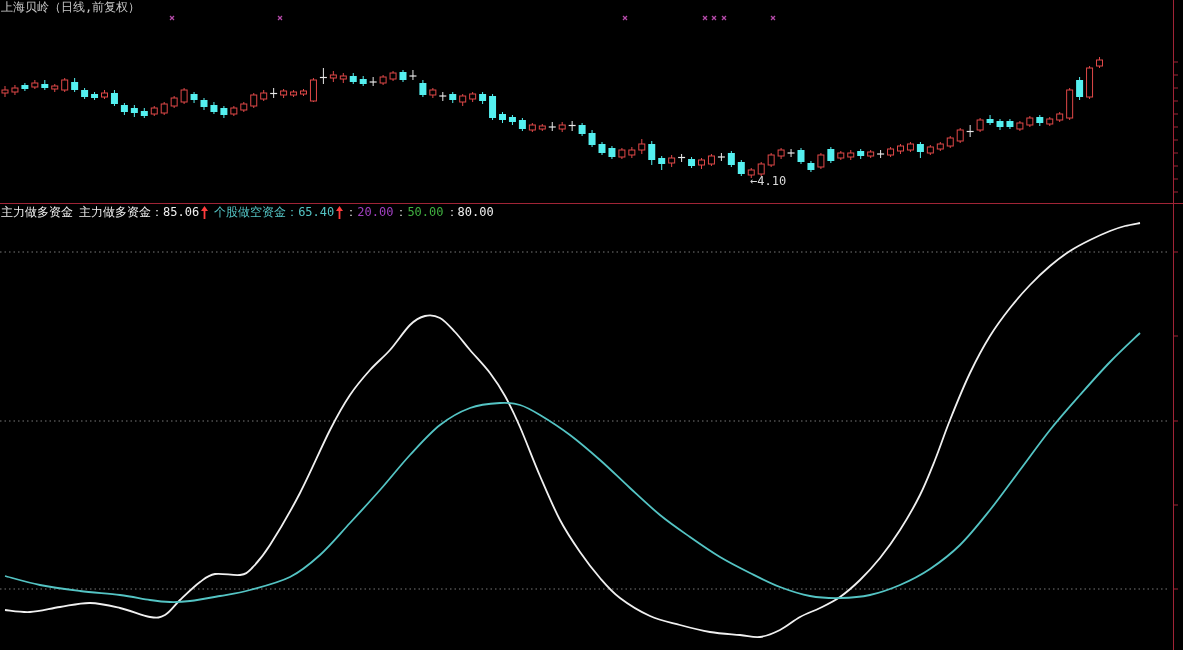 The height and width of the screenshot is (650, 1183). I want to click on level-value: 20.00, so click(375, 212).